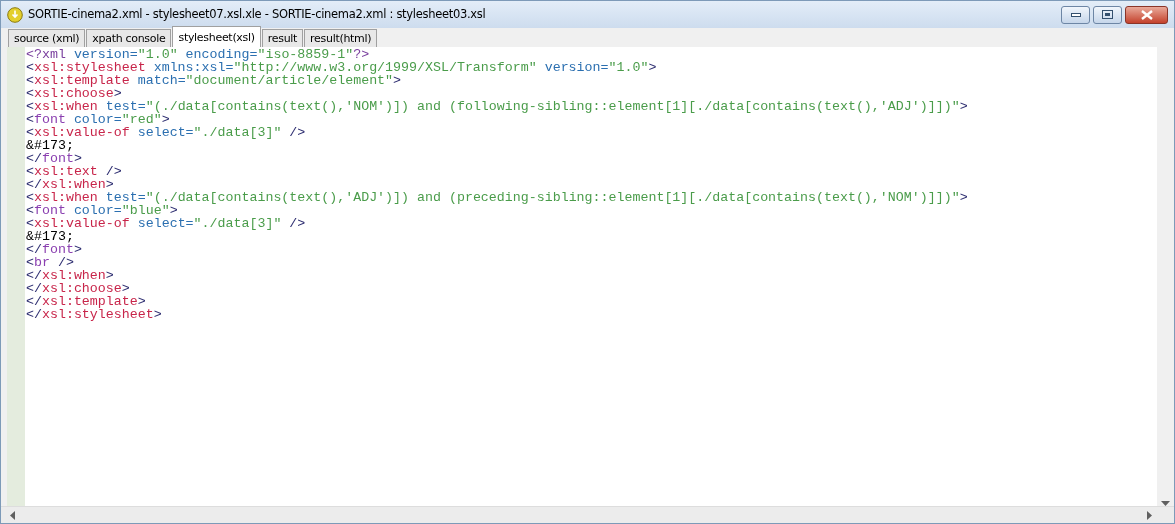 This screenshot has width=1175, height=524. What do you see at coordinates (50, 262) in the screenshot?
I see `code-line: <br />` at bounding box center [50, 262].